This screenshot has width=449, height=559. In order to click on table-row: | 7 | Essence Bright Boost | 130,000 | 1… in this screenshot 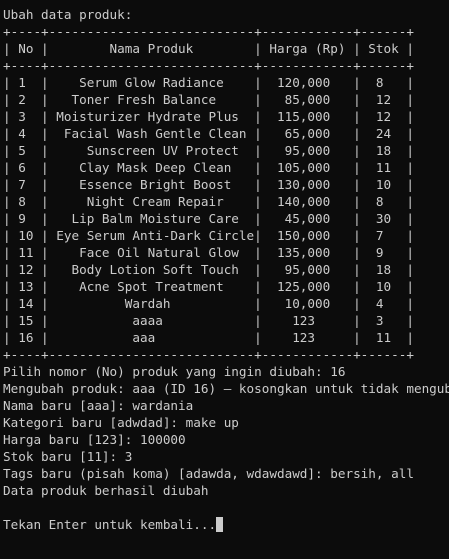, I will do `click(208, 184)`.